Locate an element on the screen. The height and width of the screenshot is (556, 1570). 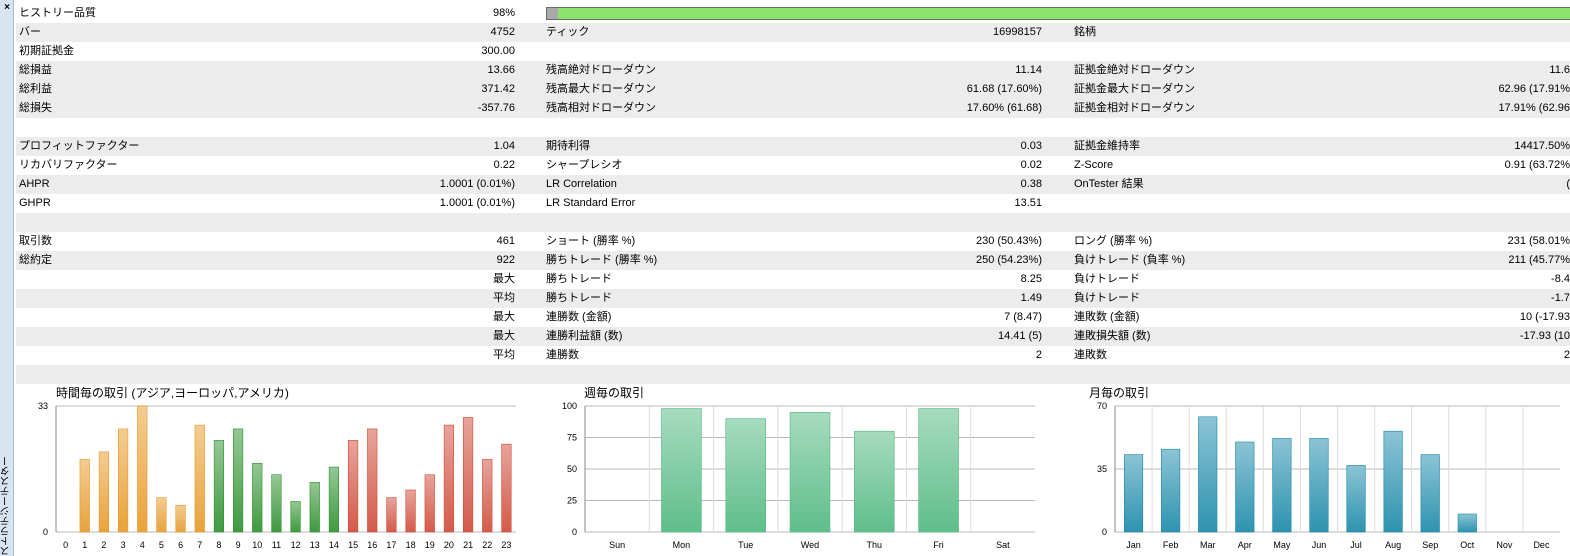
x-tick-label: 14 is located at coordinates (334, 545).